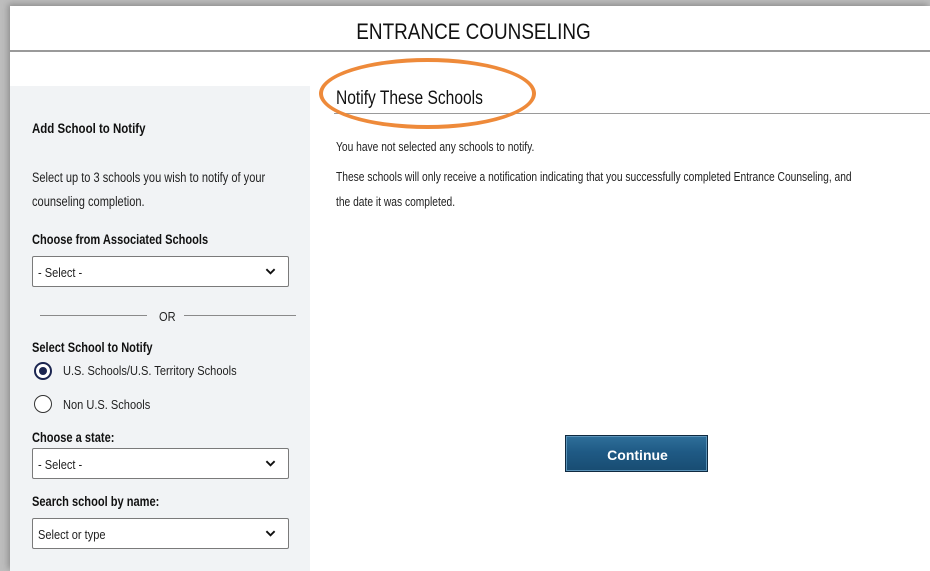 This screenshot has width=930, height=571. What do you see at coordinates (73, 437) in the screenshot?
I see `choose-state-label-text: Choose a state:` at bounding box center [73, 437].